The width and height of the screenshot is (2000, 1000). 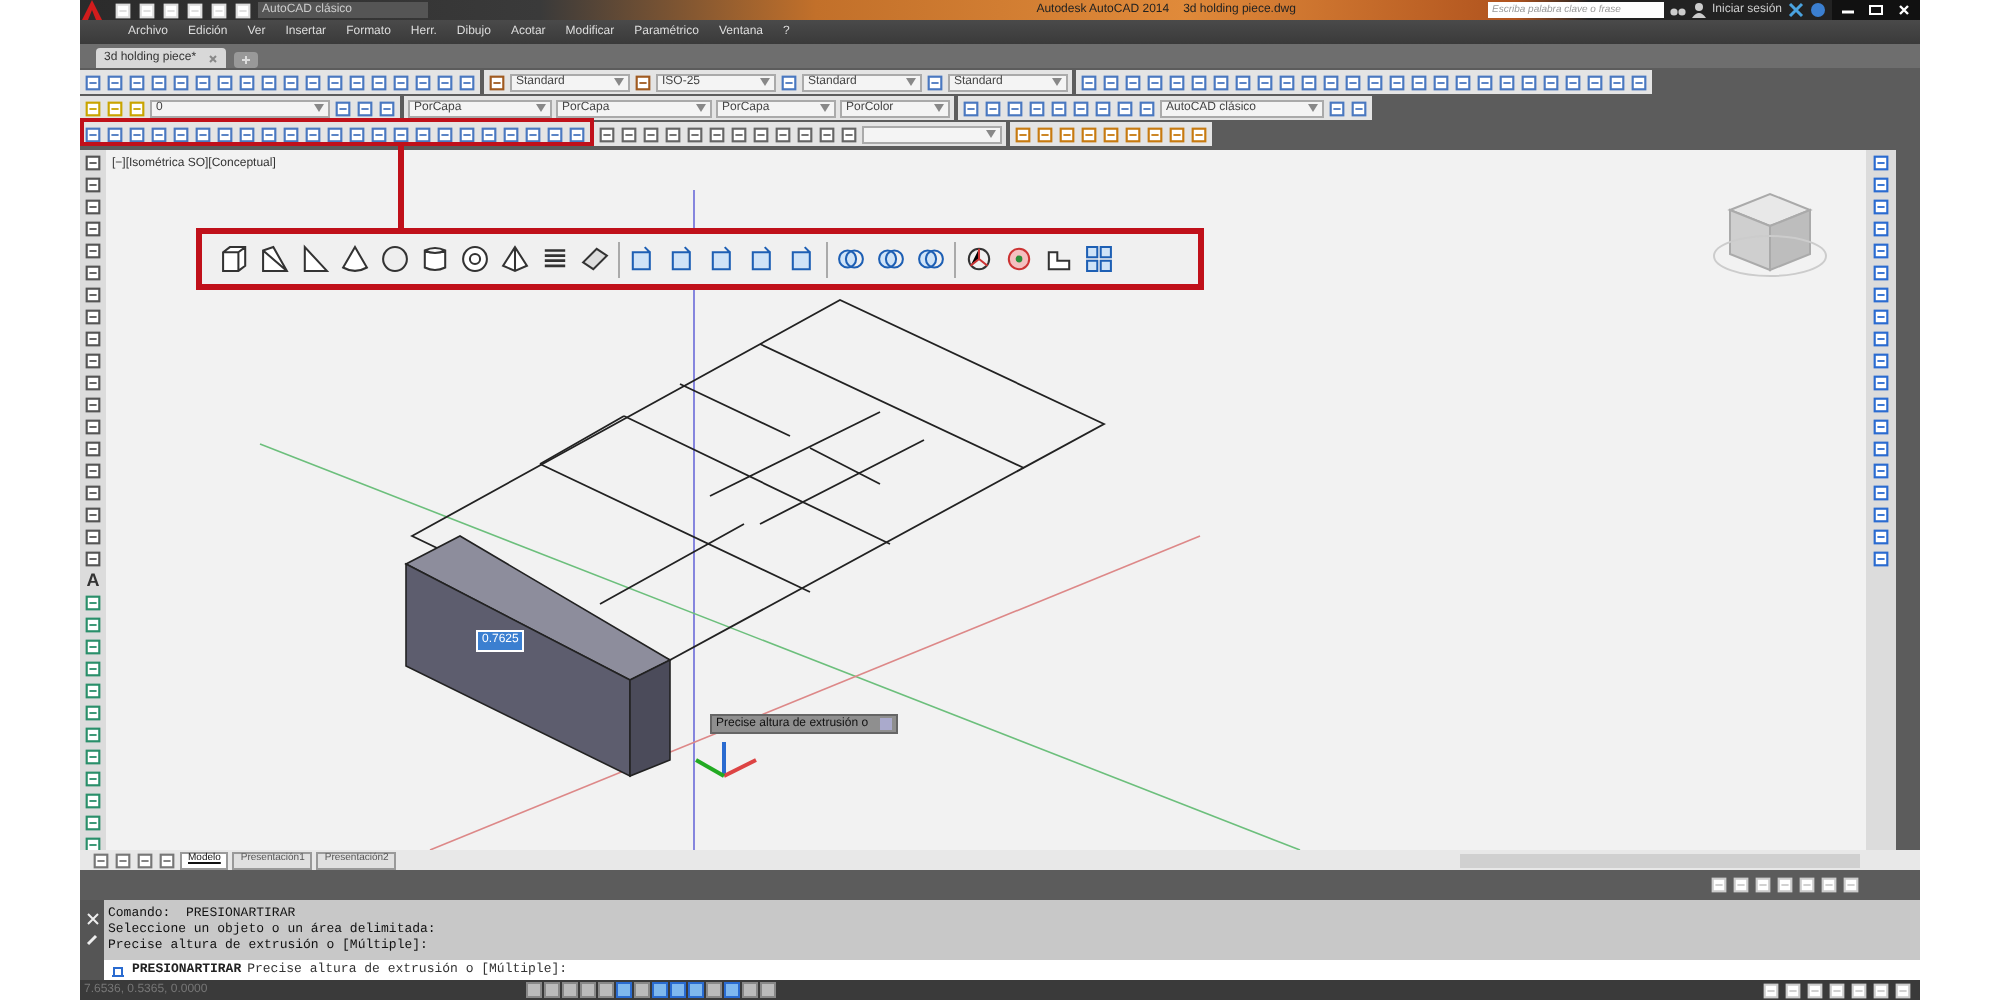 I want to click on grid-icon, so click(x=1099, y=259).